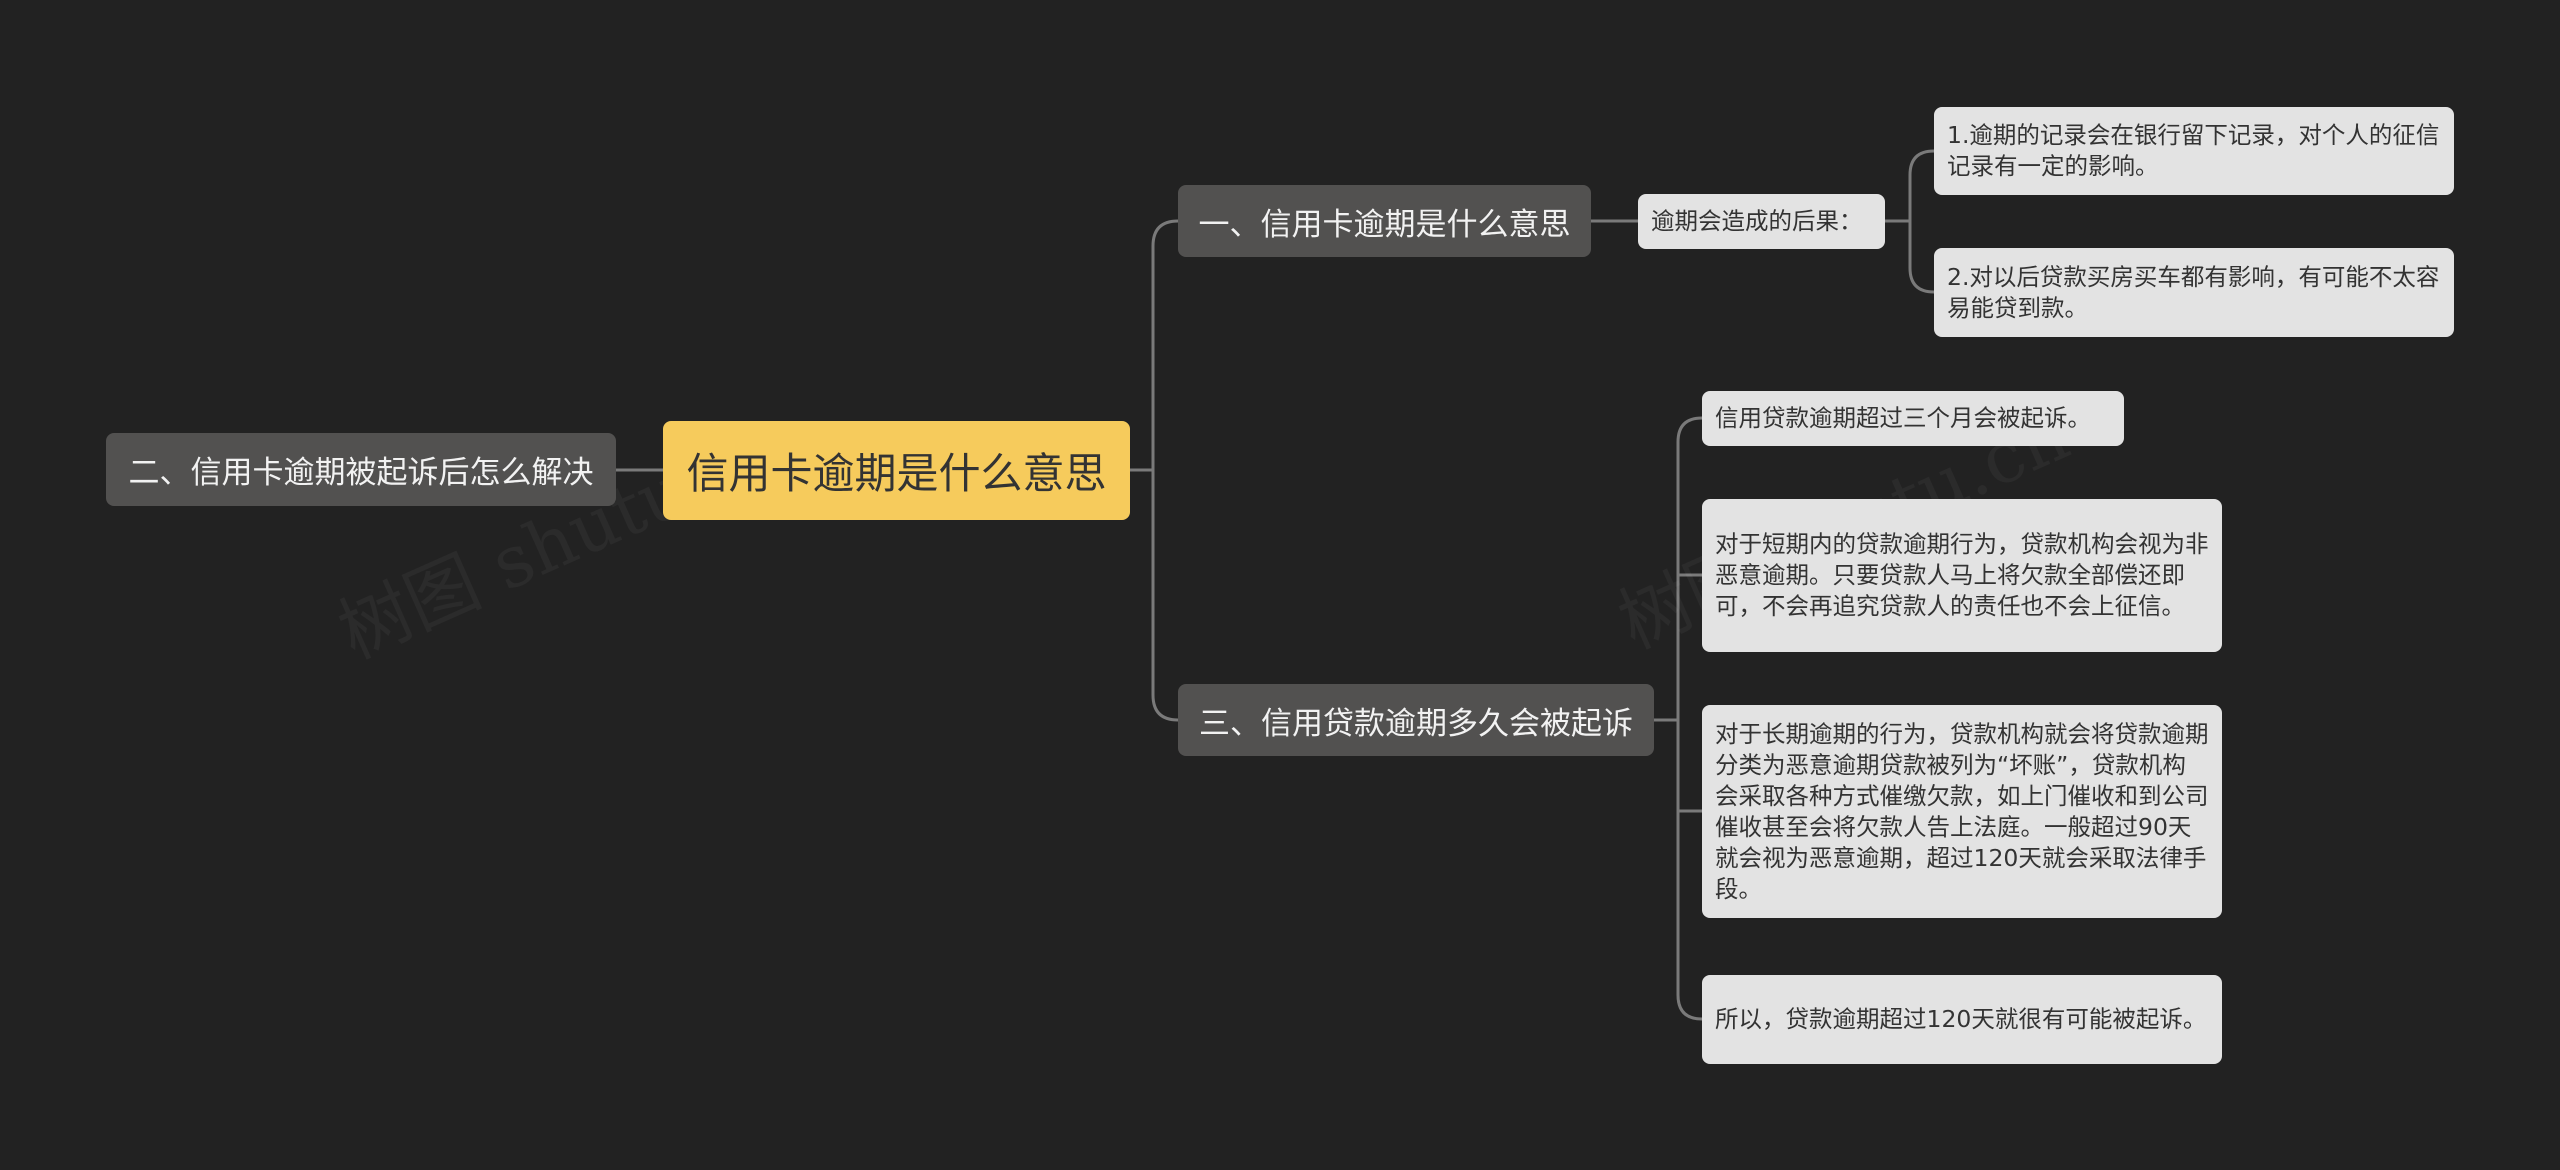 This screenshot has width=2560, height=1170. Describe the element at coordinates (361, 469) in the screenshot. I see `branch-node-2: 二、信用卡逾期被起诉后怎么解决` at that location.